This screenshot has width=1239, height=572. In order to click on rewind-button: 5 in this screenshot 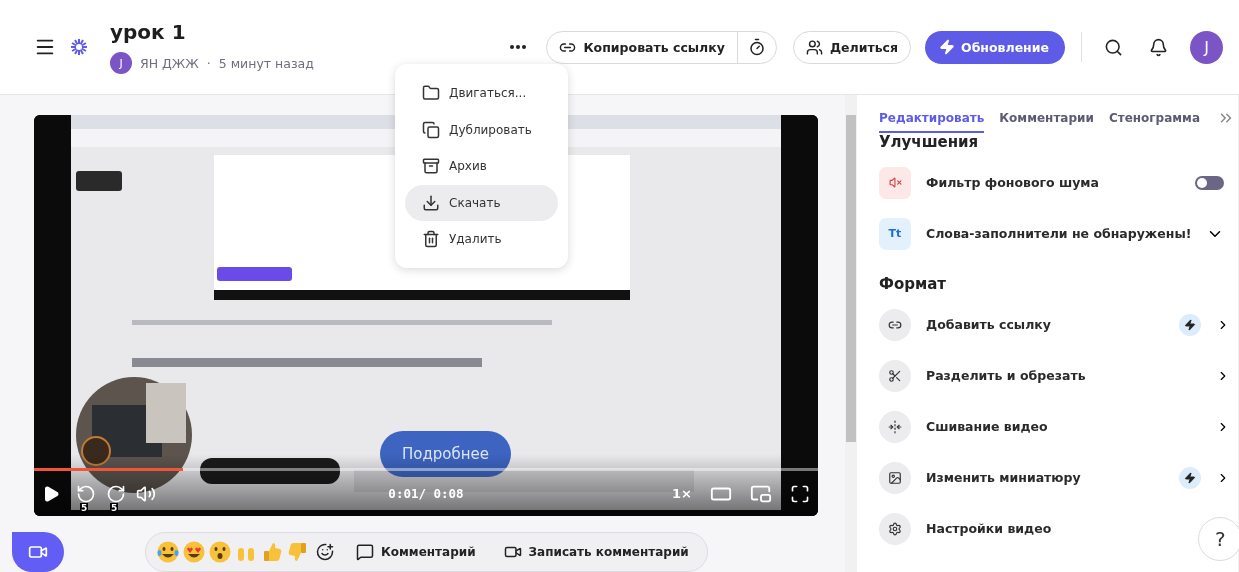, I will do `click(86, 498)`.